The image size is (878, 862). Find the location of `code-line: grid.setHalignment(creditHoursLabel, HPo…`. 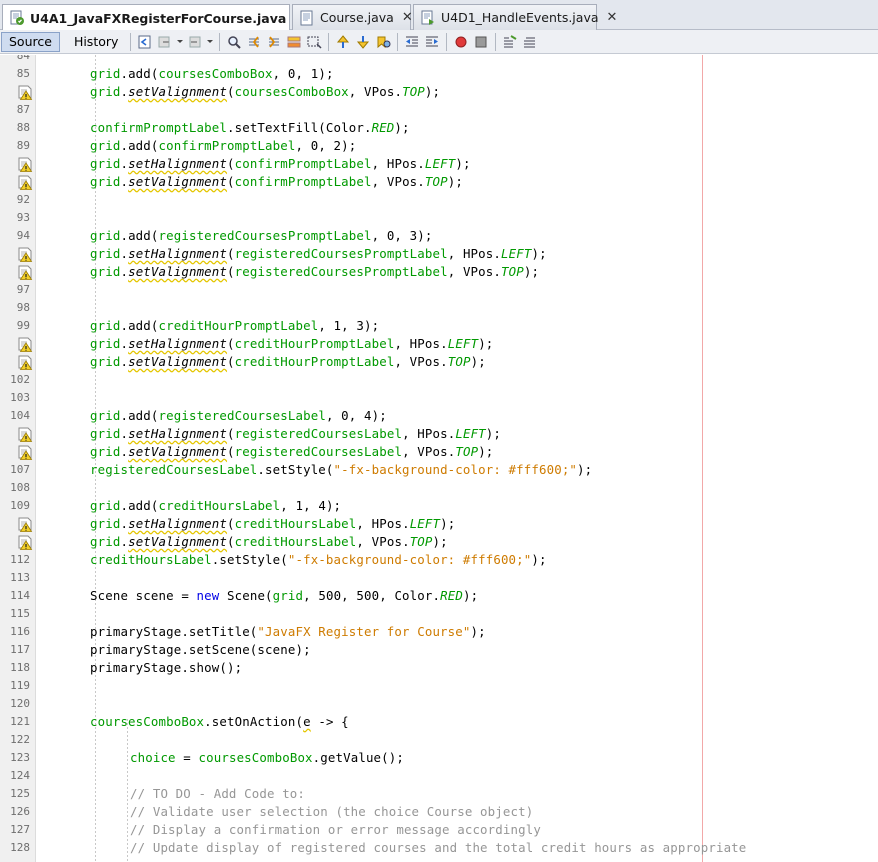

code-line: grid.setHalignment(creditHoursLabel, HPo… is located at coordinates (439, 524).